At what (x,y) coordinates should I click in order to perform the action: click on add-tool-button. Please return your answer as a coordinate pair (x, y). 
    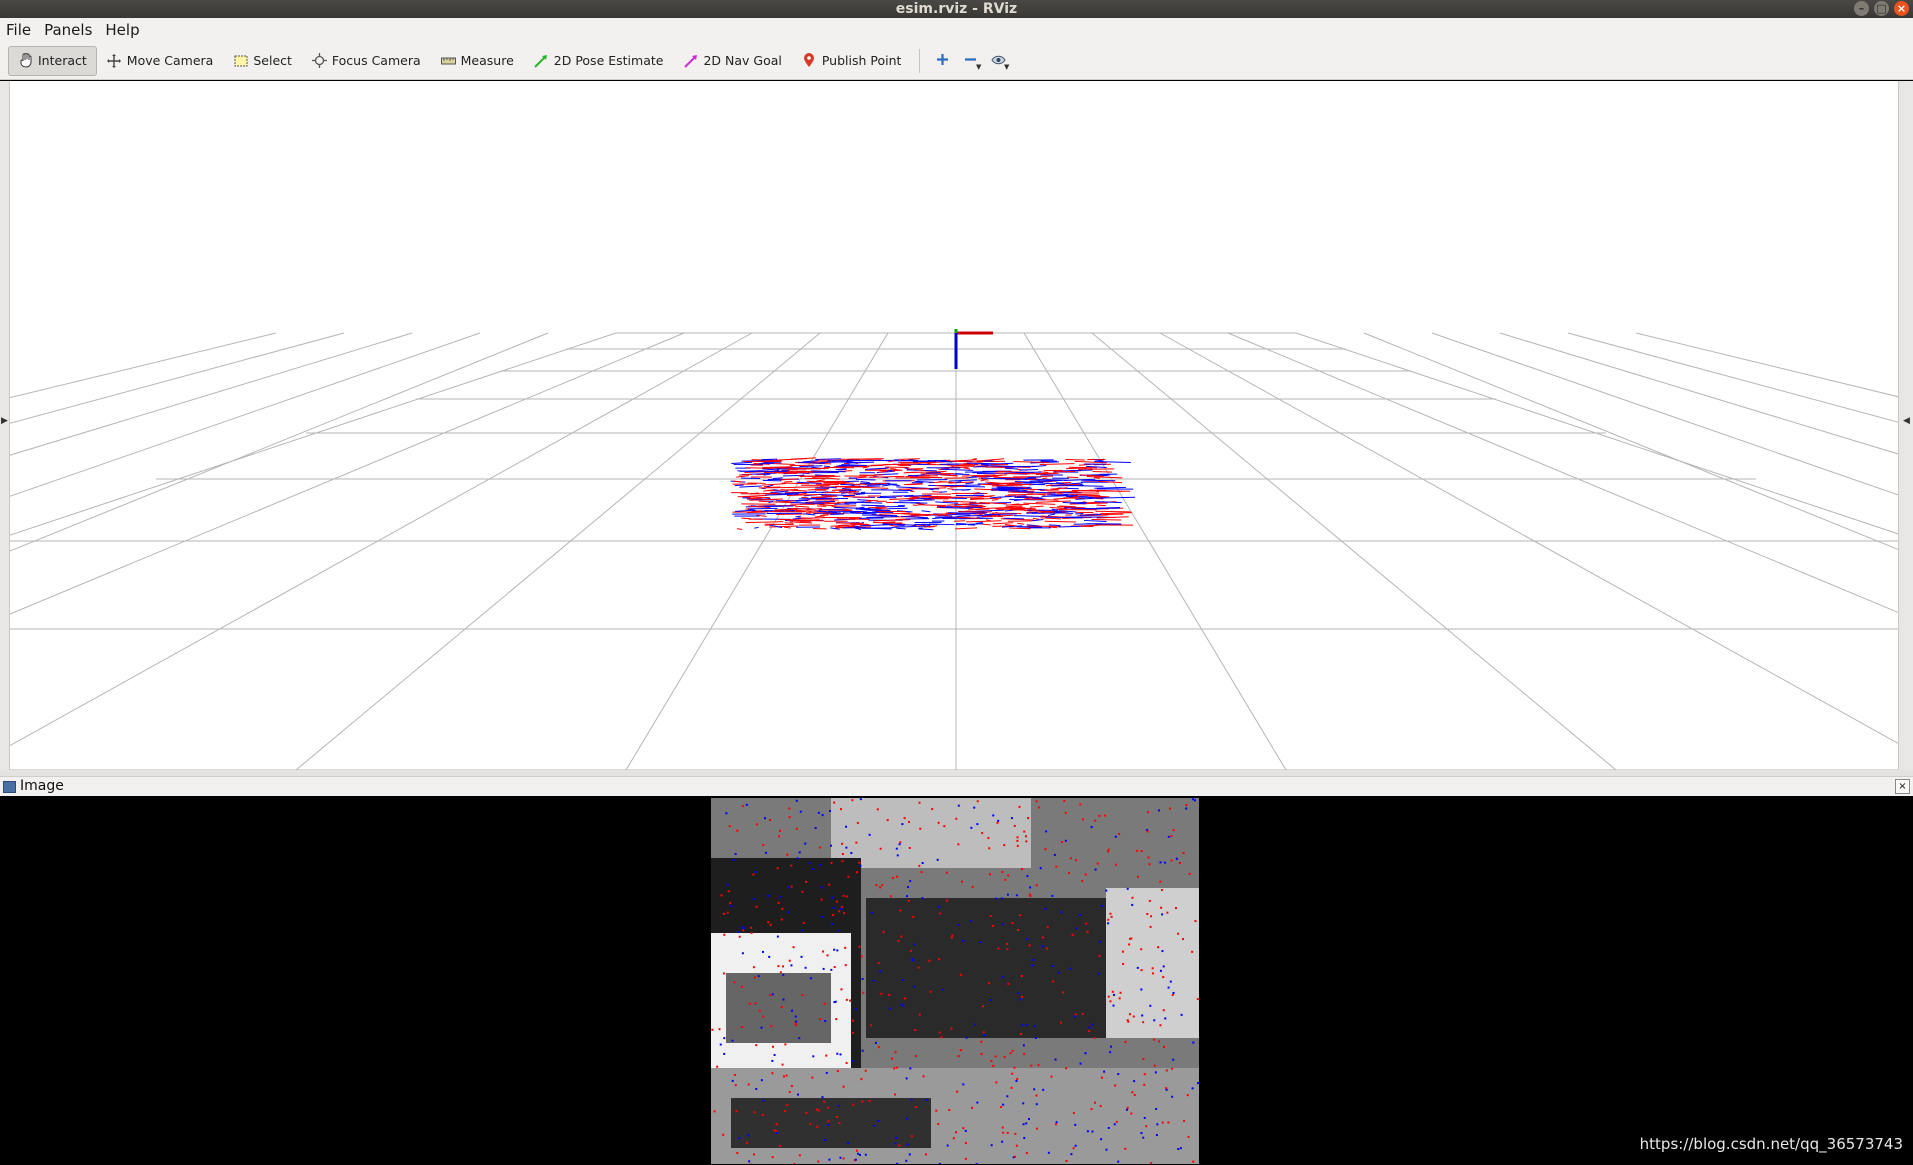
    Looking at the image, I should click on (942, 61).